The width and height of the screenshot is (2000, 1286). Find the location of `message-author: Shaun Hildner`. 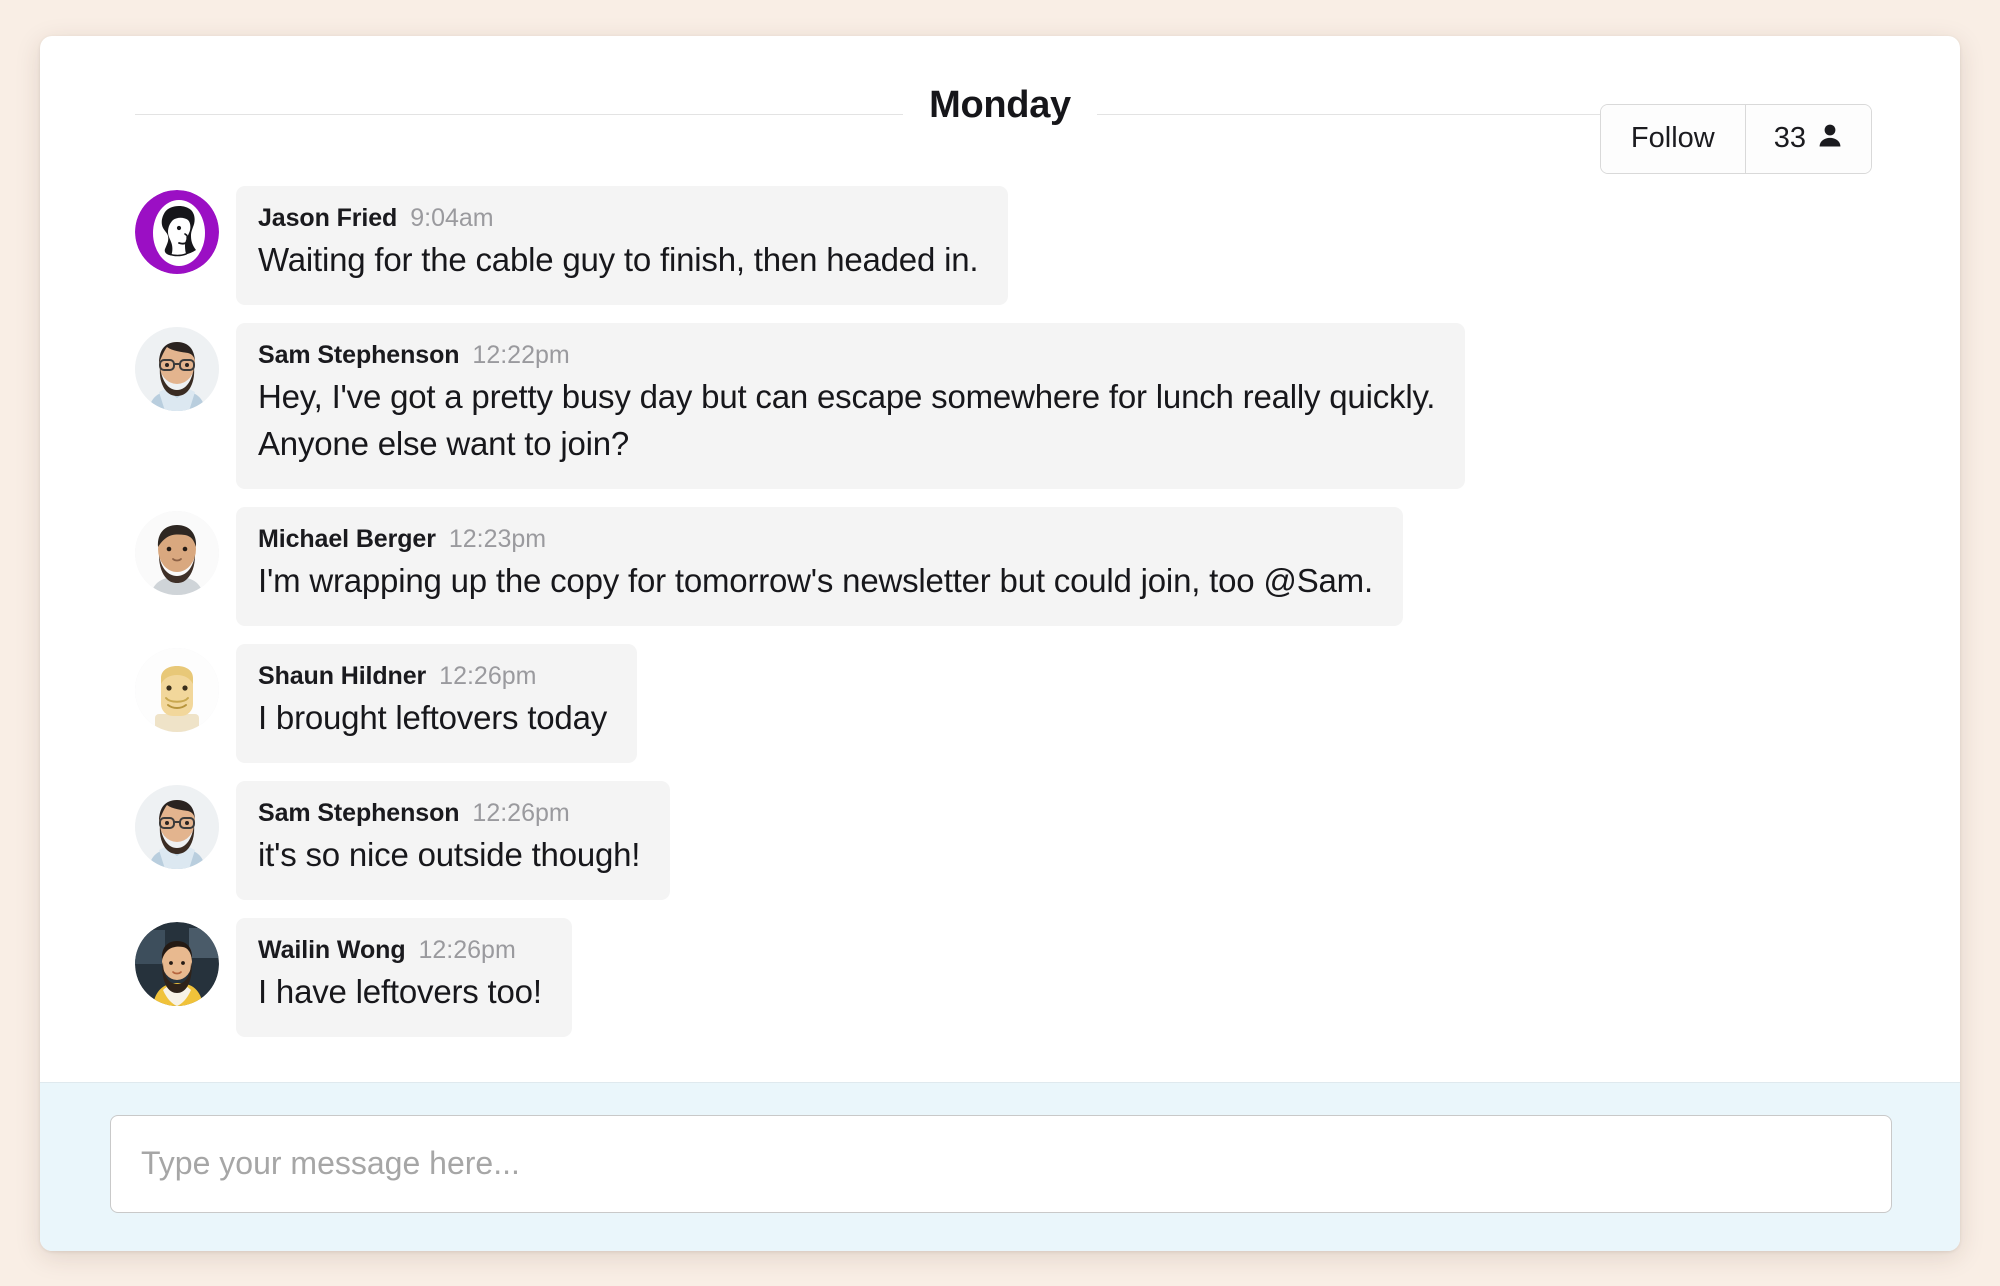

message-author: Shaun Hildner is located at coordinates (342, 675).